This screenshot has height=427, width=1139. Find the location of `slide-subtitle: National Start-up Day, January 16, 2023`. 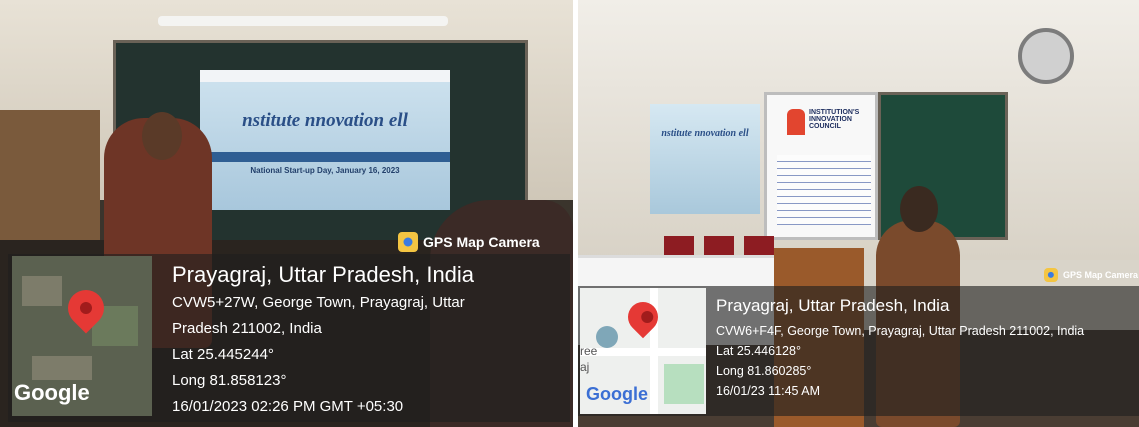

slide-subtitle: National Start-up Day, January 16, 2023 is located at coordinates (325, 170).